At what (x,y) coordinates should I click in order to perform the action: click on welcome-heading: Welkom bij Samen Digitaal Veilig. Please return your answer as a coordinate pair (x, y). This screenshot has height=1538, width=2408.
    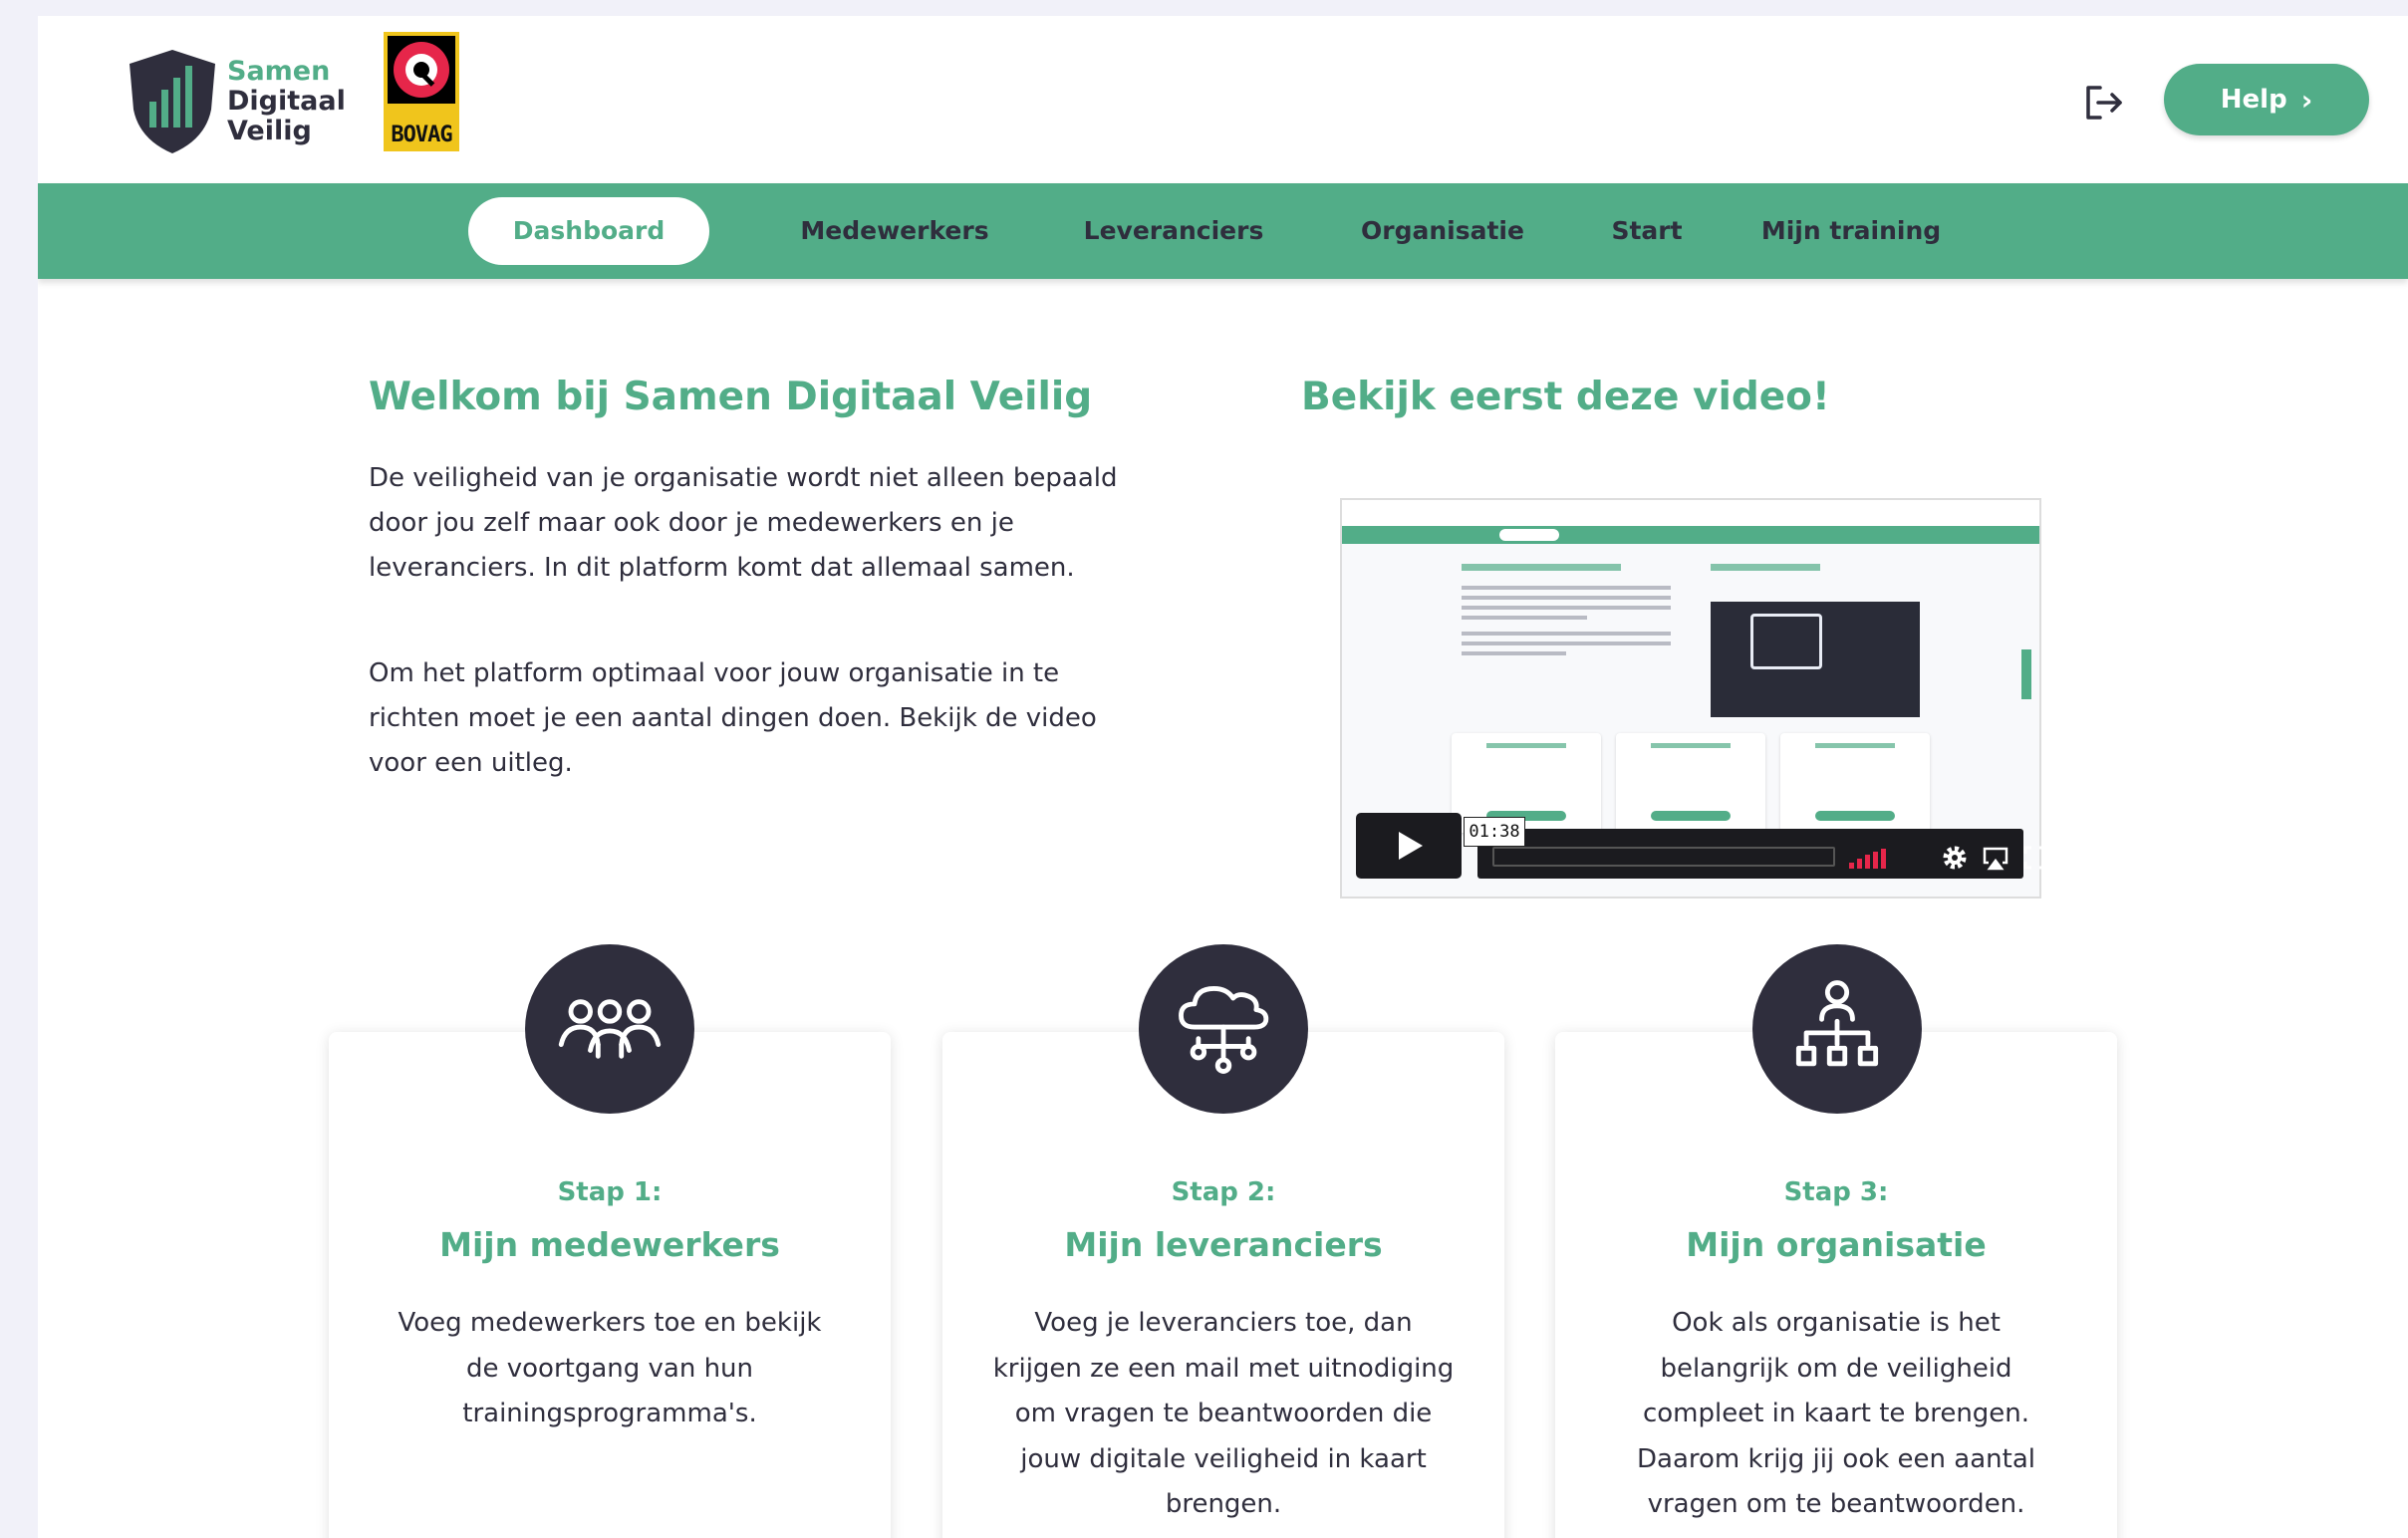
    Looking at the image, I should click on (731, 397).